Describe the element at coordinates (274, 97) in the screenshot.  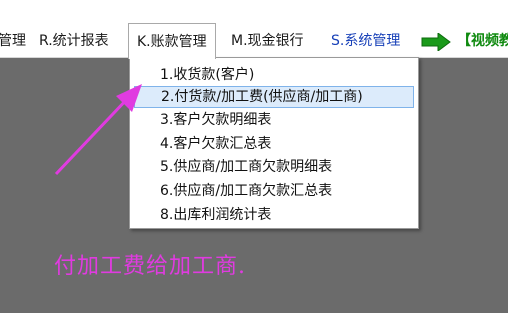
I see `dropdown-item-pay-supplier: 2.付货款/加工费(供应商/加工商)` at that location.